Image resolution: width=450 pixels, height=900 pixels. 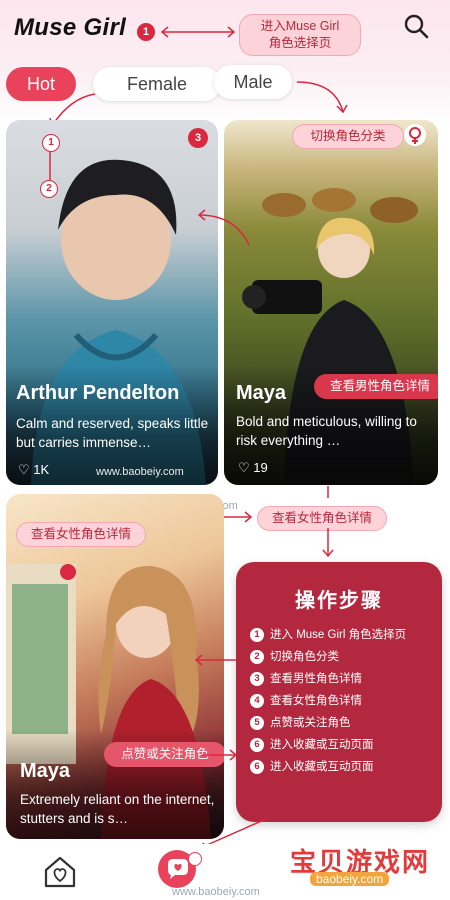 I want to click on arrow-annotation, so click(x=198, y=32).